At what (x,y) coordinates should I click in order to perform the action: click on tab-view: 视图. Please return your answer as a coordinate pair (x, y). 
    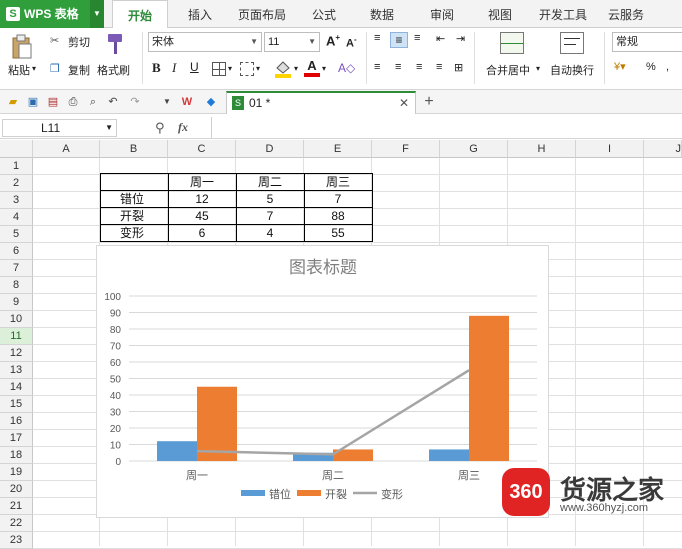
    Looking at the image, I should click on (500, 14).